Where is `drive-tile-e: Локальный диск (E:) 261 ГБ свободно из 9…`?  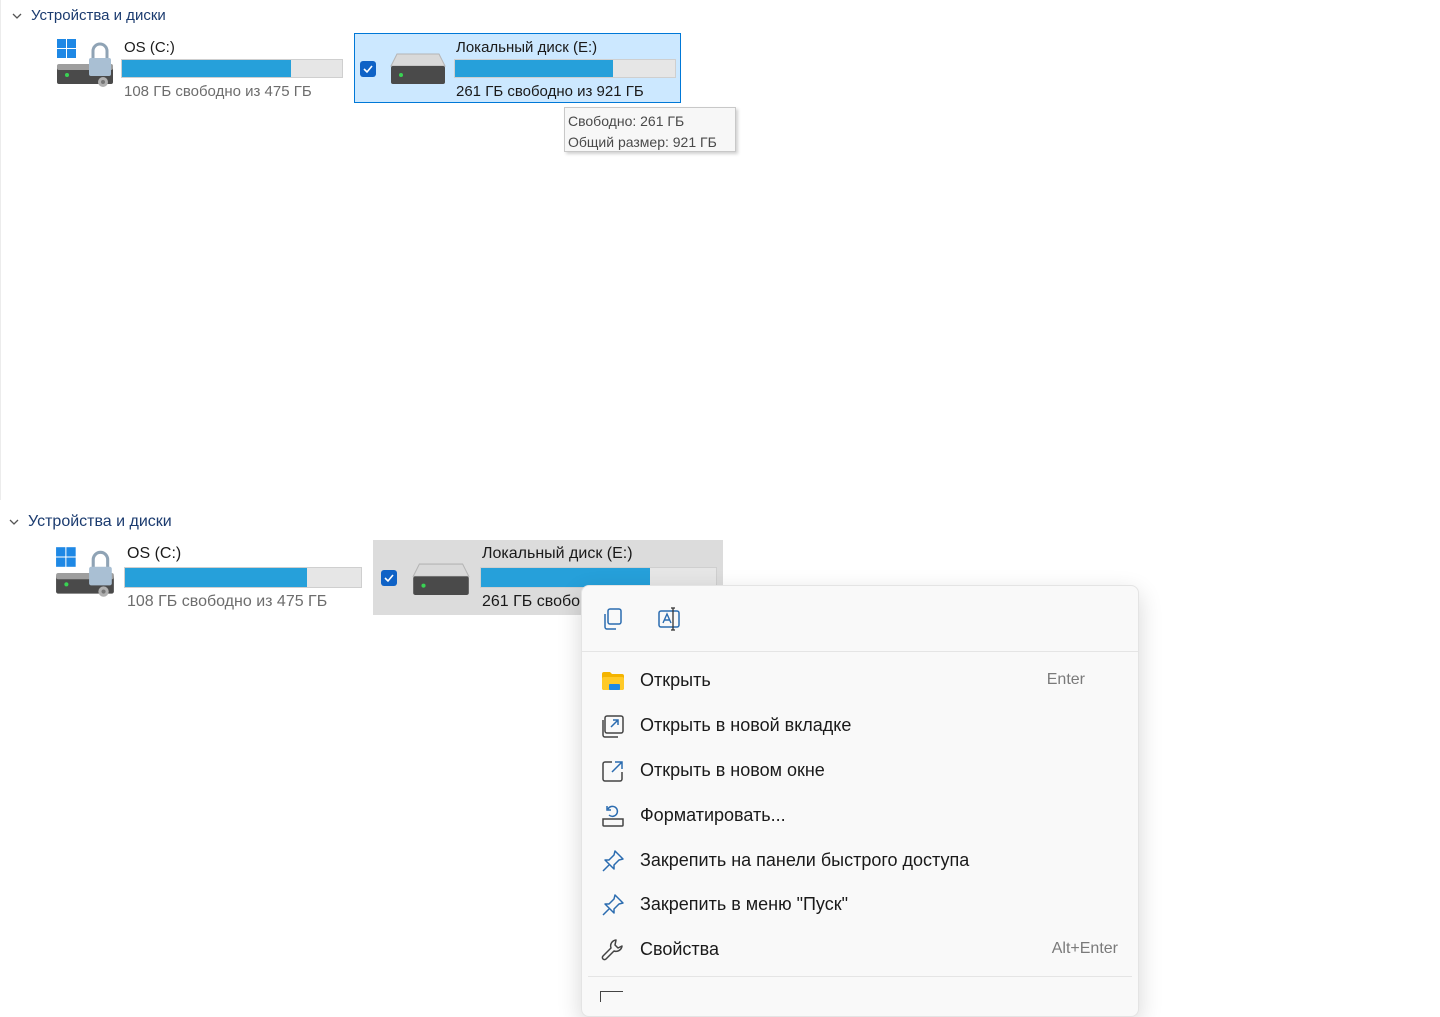
drive-tile-e: Локальный диск (E:) 261 ГБ свободно из 9… is located at coordinates (517, 68).